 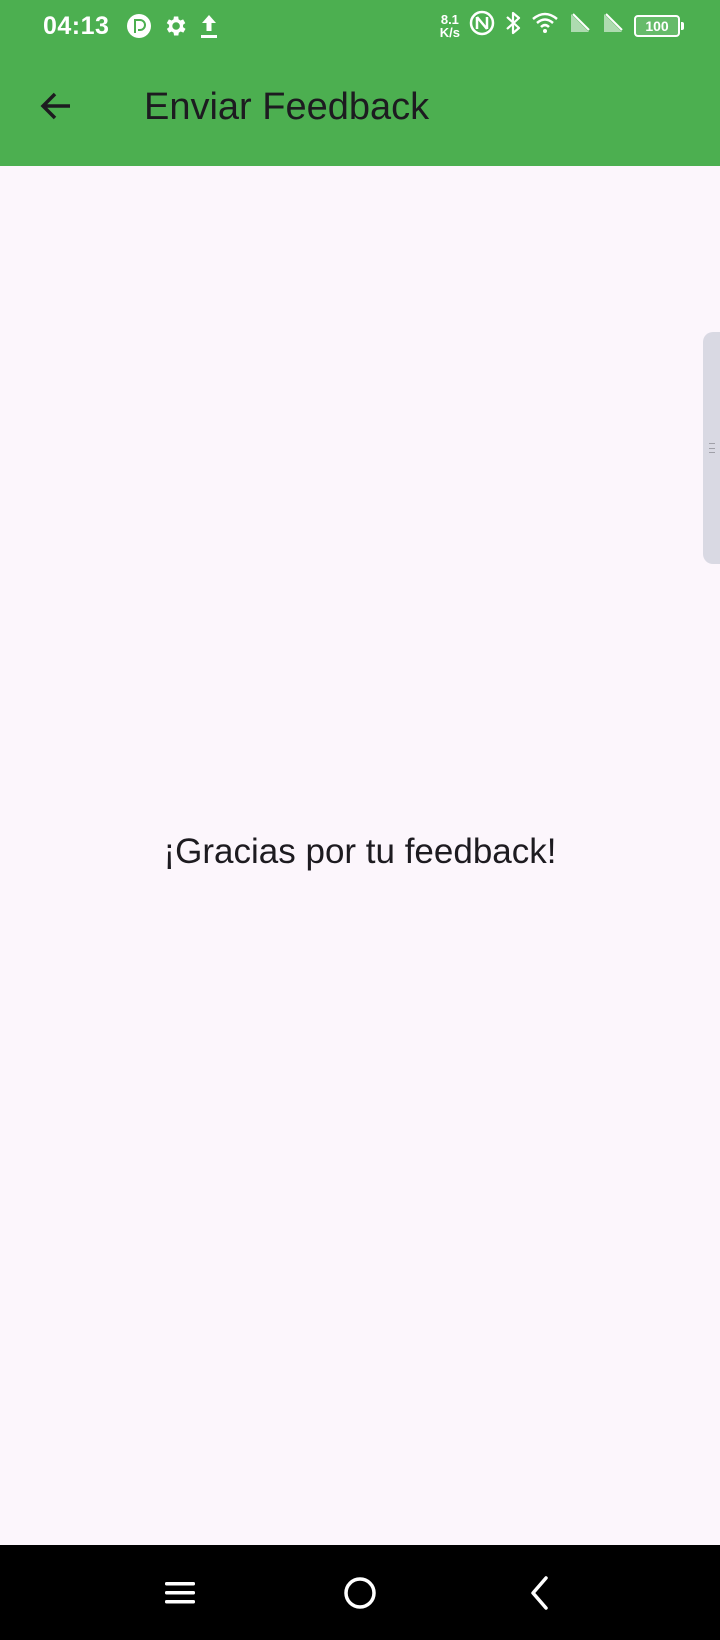 I want to click on page-title: Enviar Feedback, so click(x=287, y=107).